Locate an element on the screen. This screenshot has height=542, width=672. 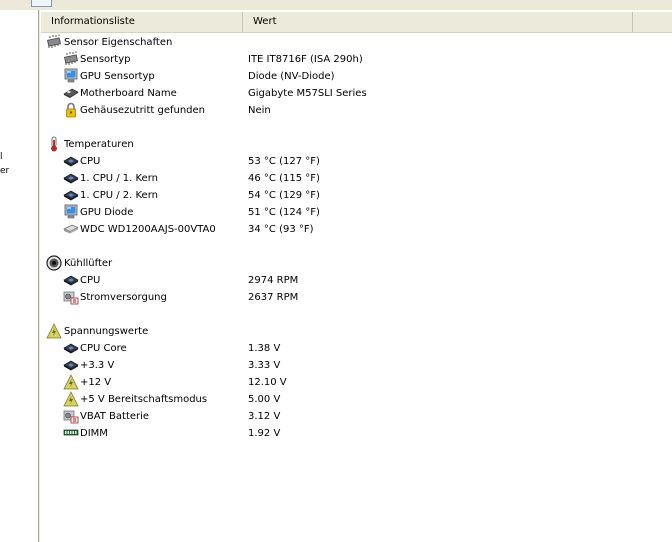
item-value: 53 °C (127 °F) is located at coordinates (284, 161).